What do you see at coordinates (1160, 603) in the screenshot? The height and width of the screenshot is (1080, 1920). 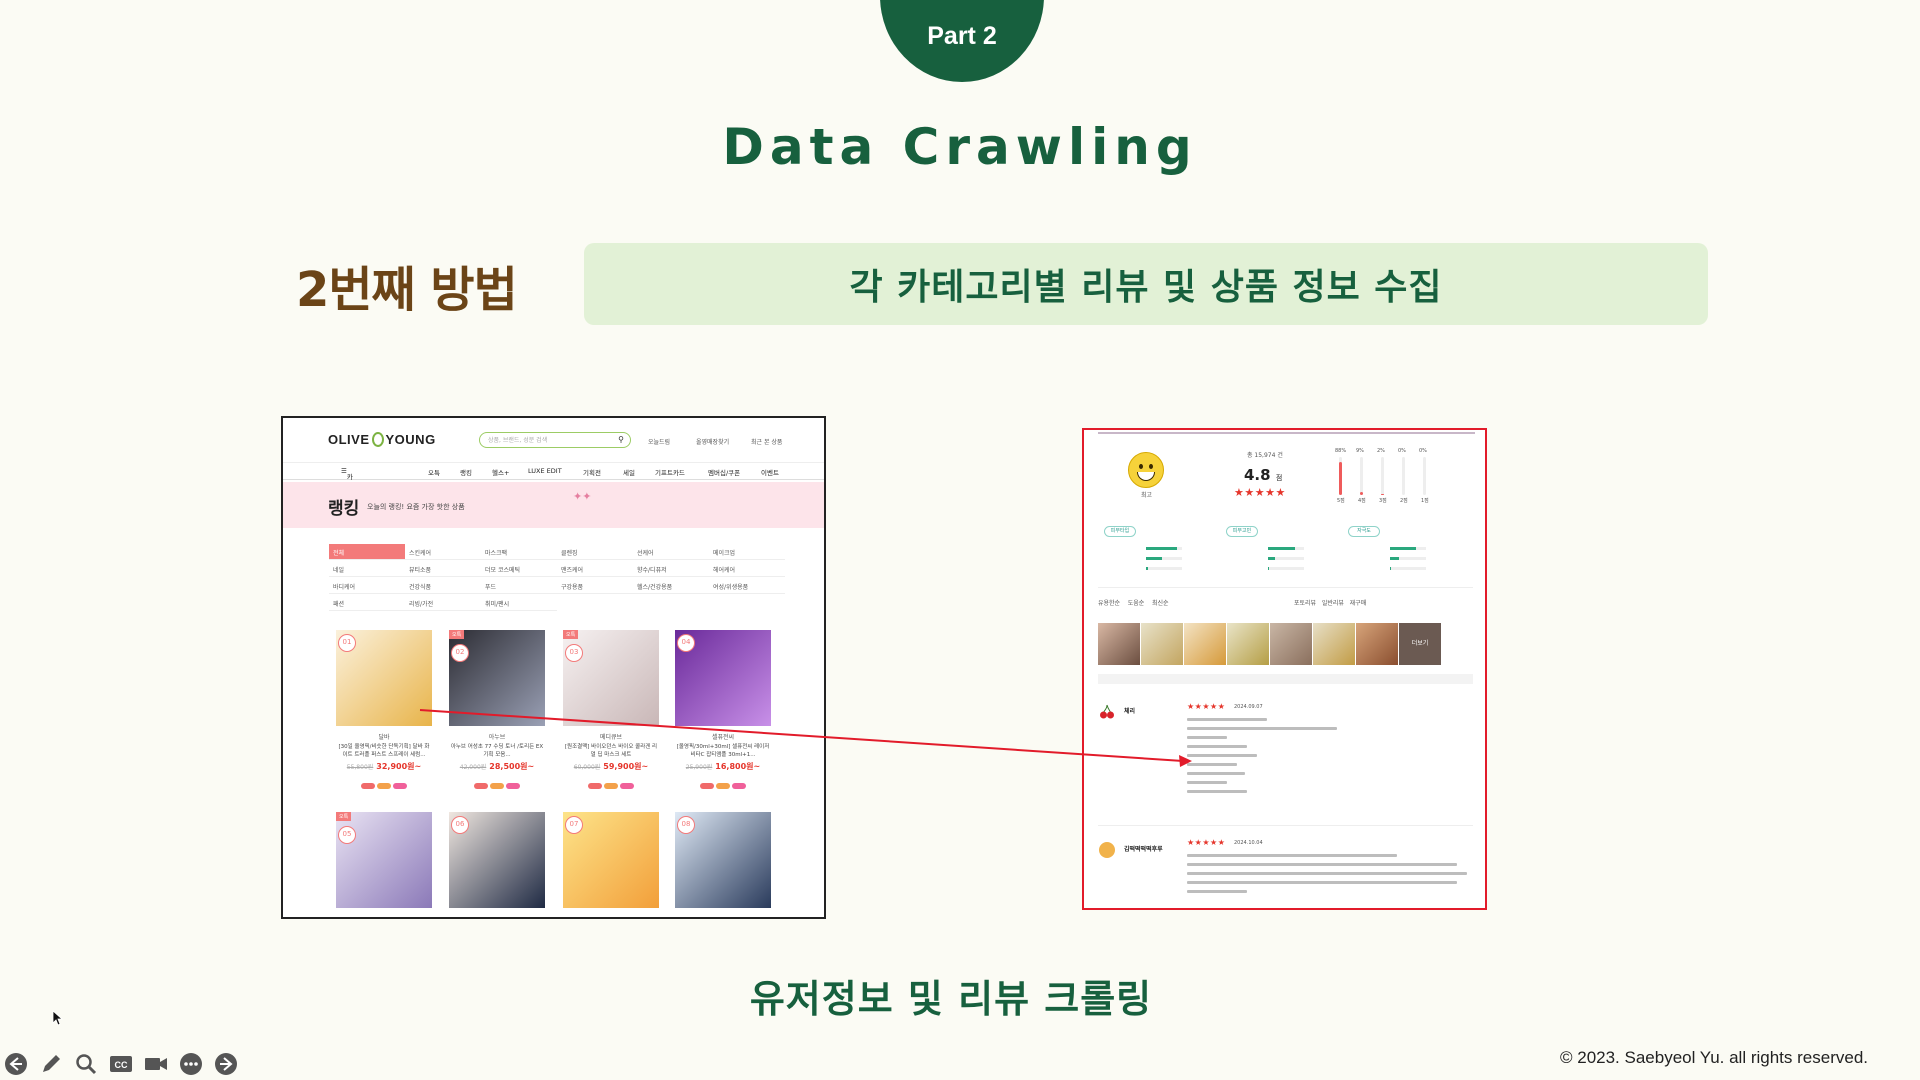 I see `tab-latest: 최신순` at bounding box center [1160, 603].